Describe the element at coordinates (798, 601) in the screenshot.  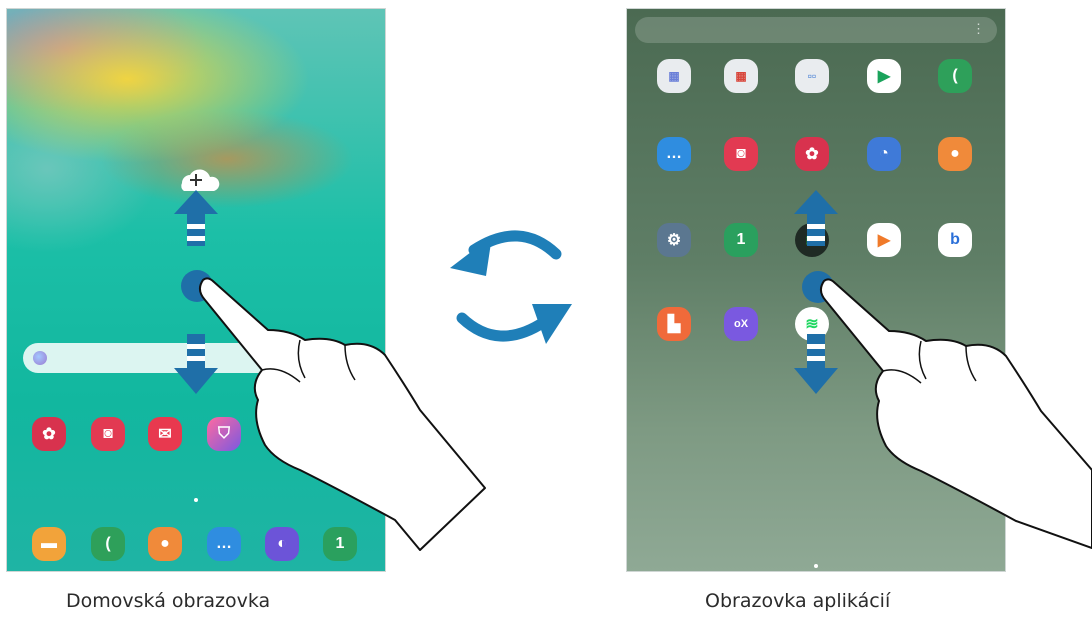
I see `apps-screen-caption: Obrazovka aplikácií` at that location.